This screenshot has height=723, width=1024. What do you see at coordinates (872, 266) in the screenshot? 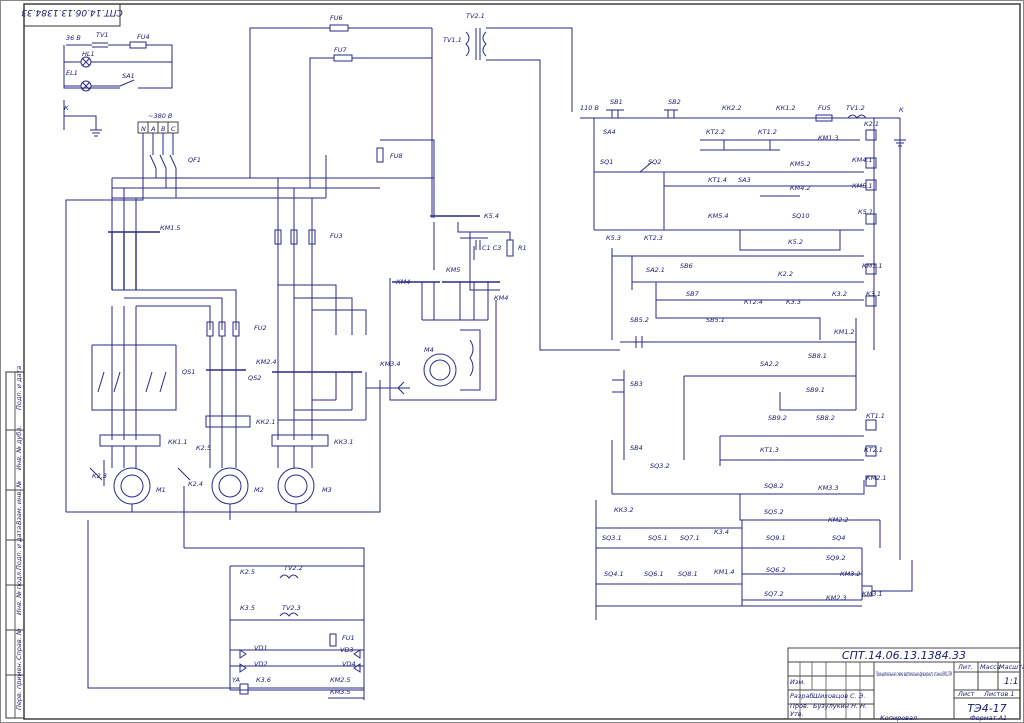
I see `ctrl-km11: КМ1.1` at bounding box center [872, 266].